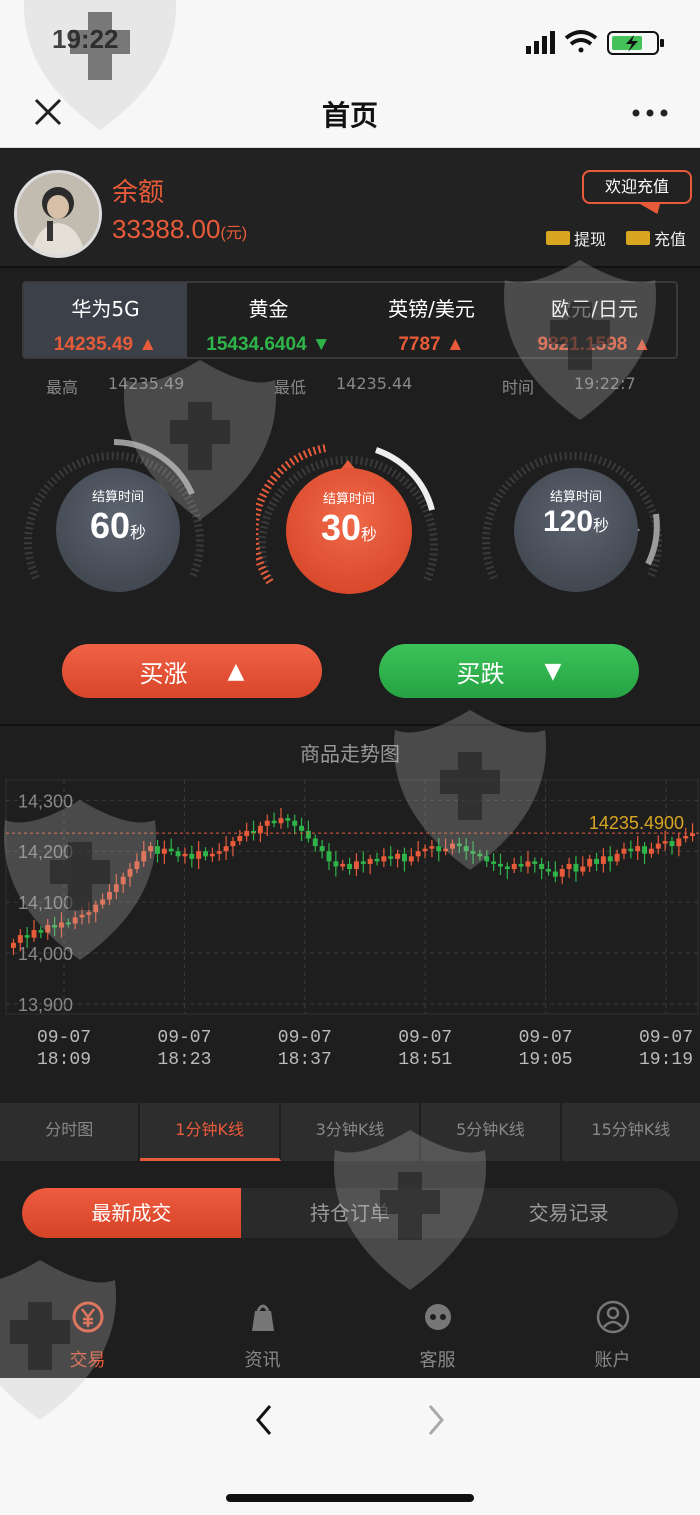 The image size is (700, 1515). What do you see at coordinates (146, 383) in the screenshot?
I see `high-value: 14235.49` at bounding box center [146, 383].